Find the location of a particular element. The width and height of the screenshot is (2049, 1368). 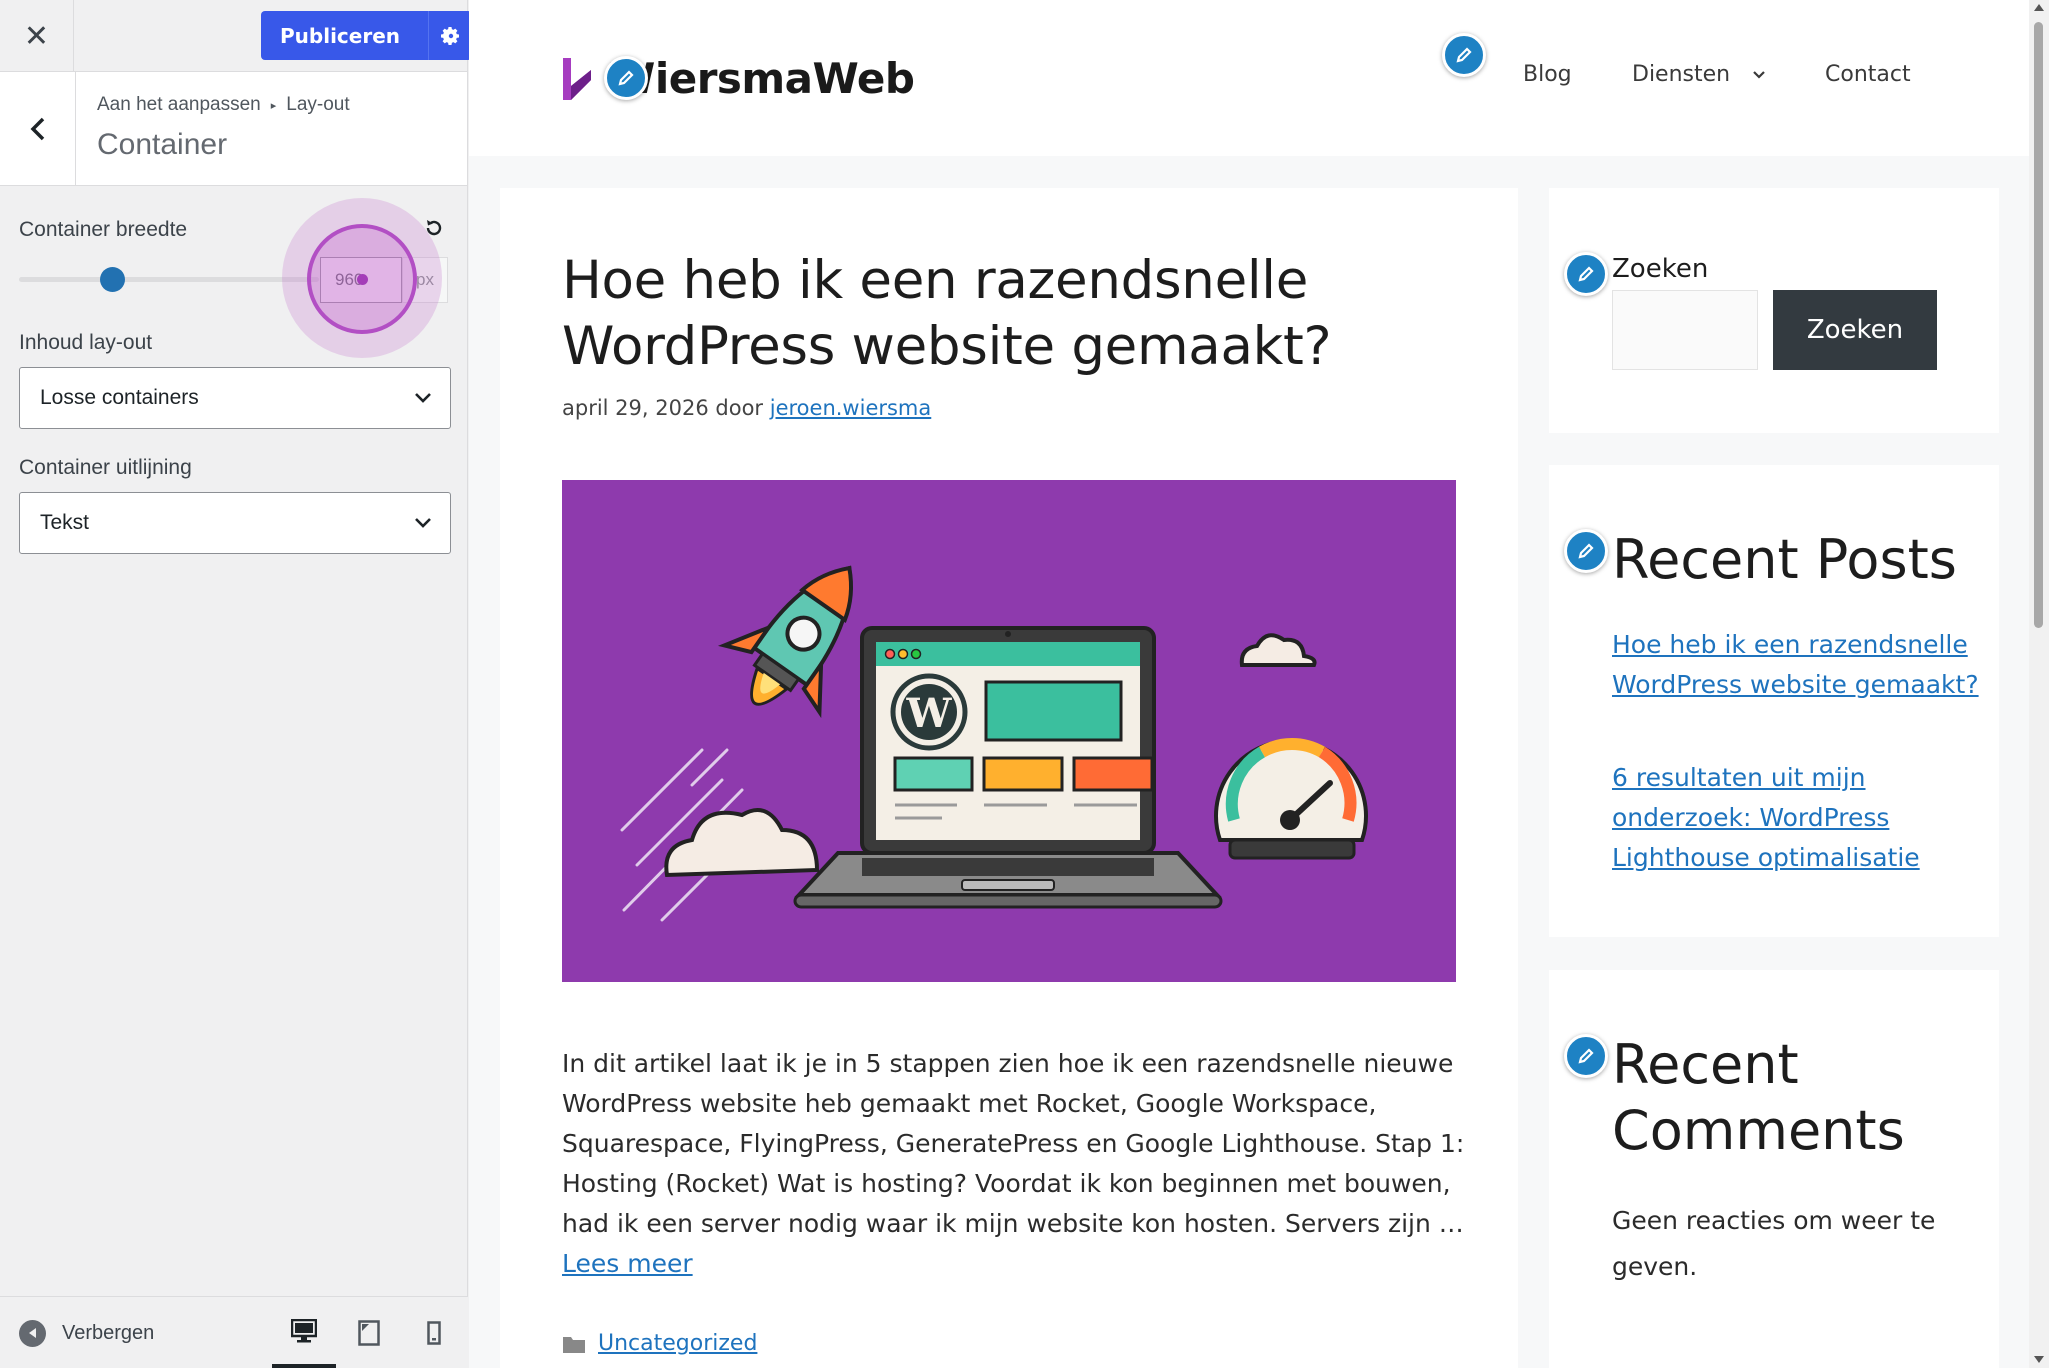

desktop-icon is located at coordinates (304, 1330).